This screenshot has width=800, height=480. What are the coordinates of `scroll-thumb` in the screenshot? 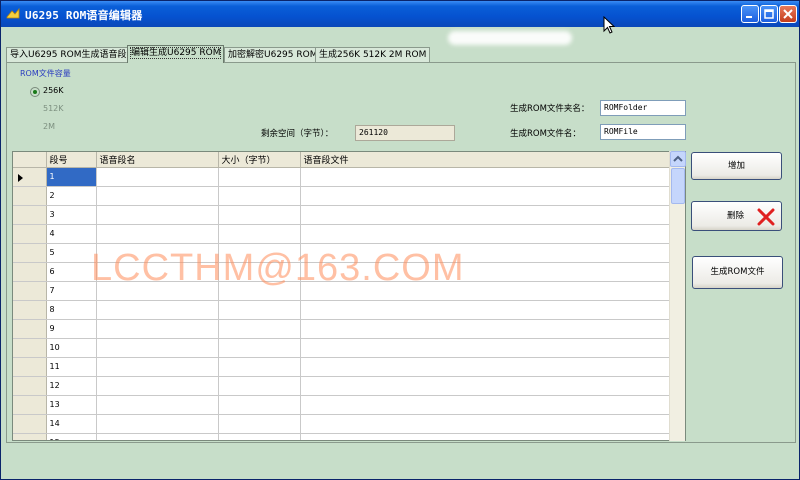 It's located at (678, 186).